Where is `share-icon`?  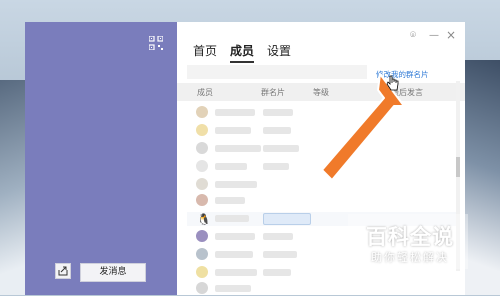
share-icon is located at coordinates (63, 271).